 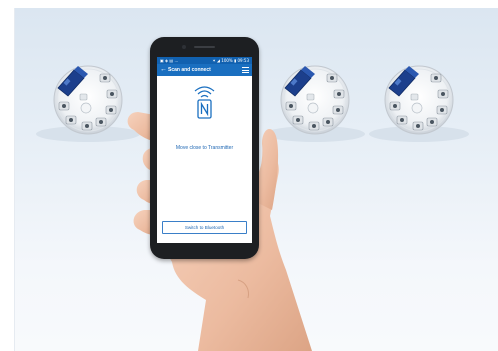 I want to click on app-bar: ← Scan and connect, so click(x=204, y=70).